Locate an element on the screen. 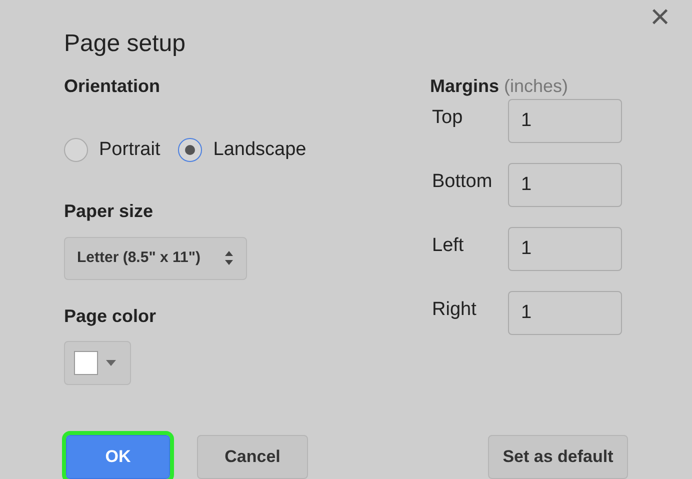 The height and width of the screenshot is (479, 692). section-label: Orientation is located at coordinates (113, 86).